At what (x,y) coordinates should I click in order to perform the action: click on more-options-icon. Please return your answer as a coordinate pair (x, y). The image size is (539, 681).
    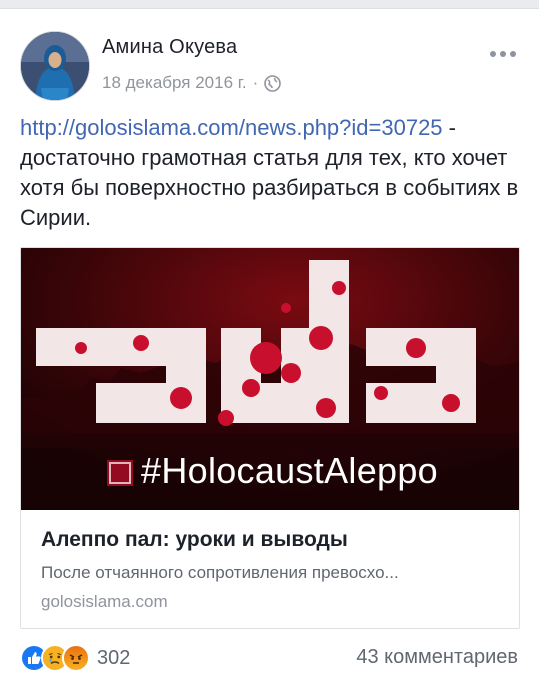
    Looking at the image, I should click on (503, 54).